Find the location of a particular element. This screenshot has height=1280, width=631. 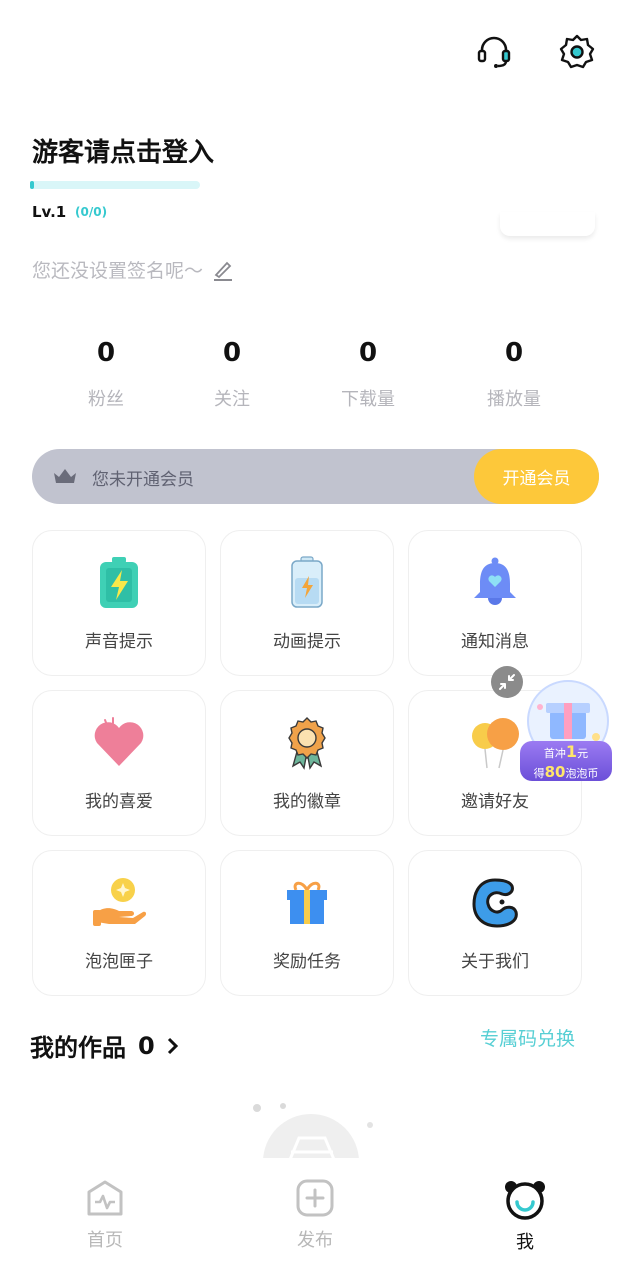

card-label: 泡泡匣子 is located at coordinates (119, 962).